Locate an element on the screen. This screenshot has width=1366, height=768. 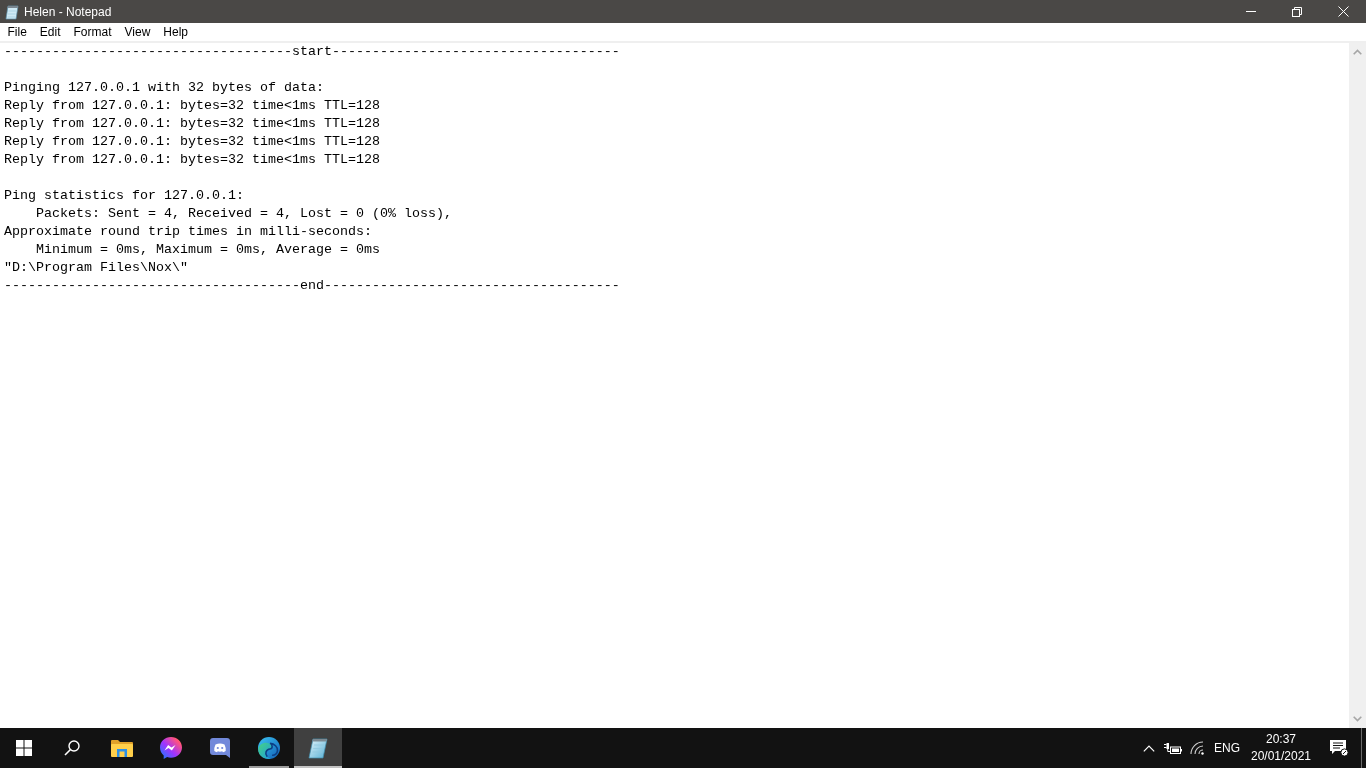
text-line: -------------------------------------end------------------------------------- is located at coordinates (312, 286).